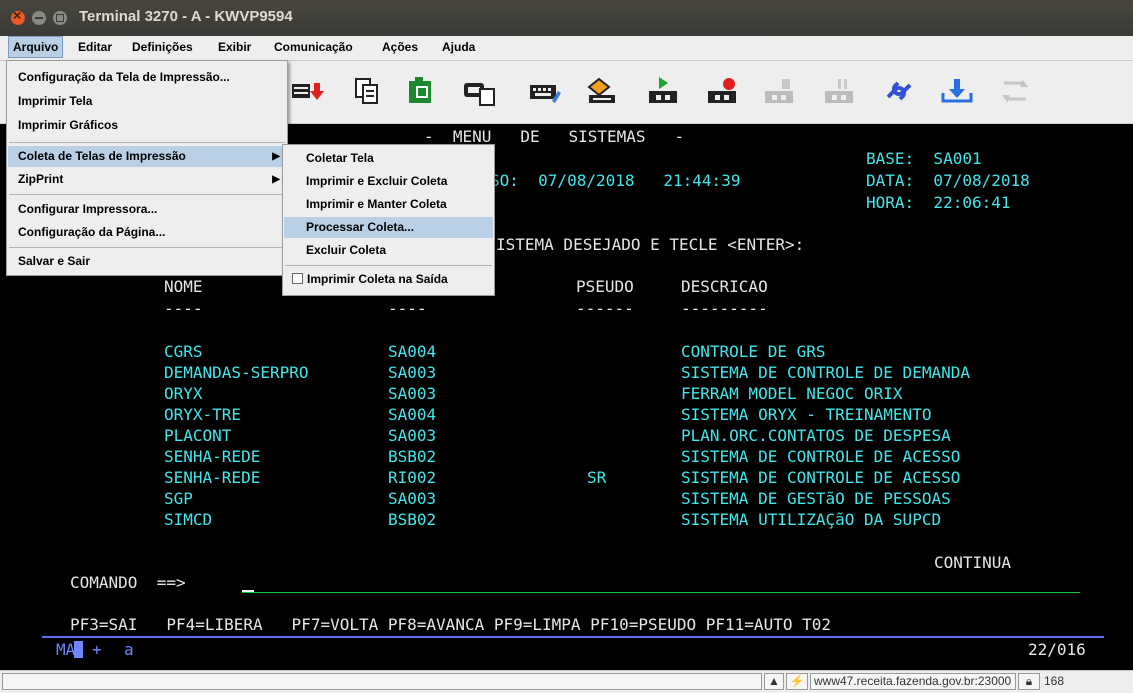 The image size is (1133, 693). I want to click on row-nome: ORYX-TRE, so click(203, 414).